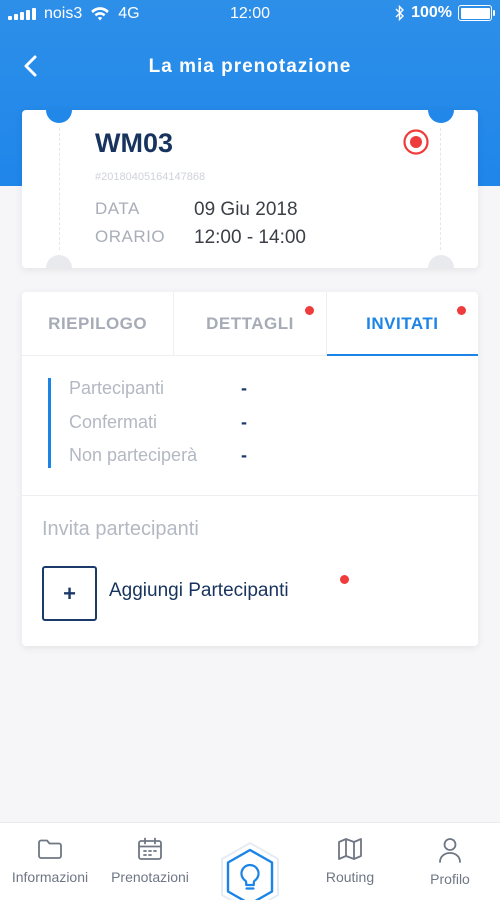  I want to click on divider, so click(250, 495).